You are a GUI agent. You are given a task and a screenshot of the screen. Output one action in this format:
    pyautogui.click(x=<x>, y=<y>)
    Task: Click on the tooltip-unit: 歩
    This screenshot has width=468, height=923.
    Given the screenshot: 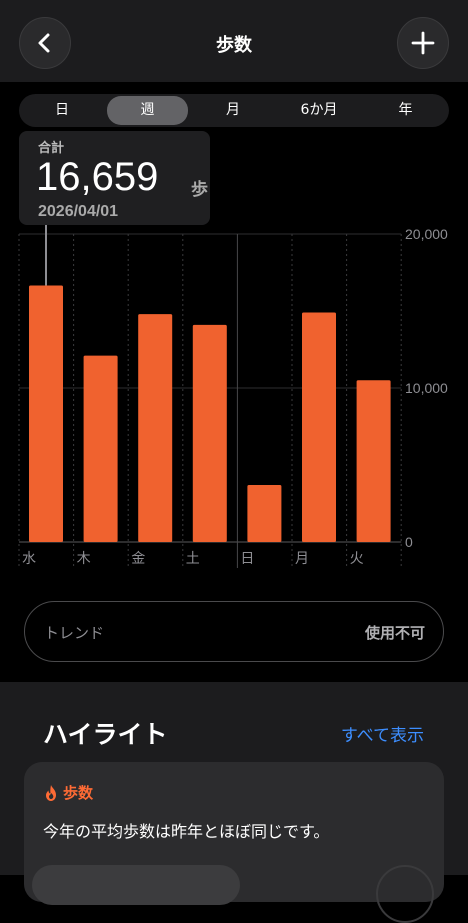 What is the action you would take?
    pyautogui.click(x=199, y=190)
    